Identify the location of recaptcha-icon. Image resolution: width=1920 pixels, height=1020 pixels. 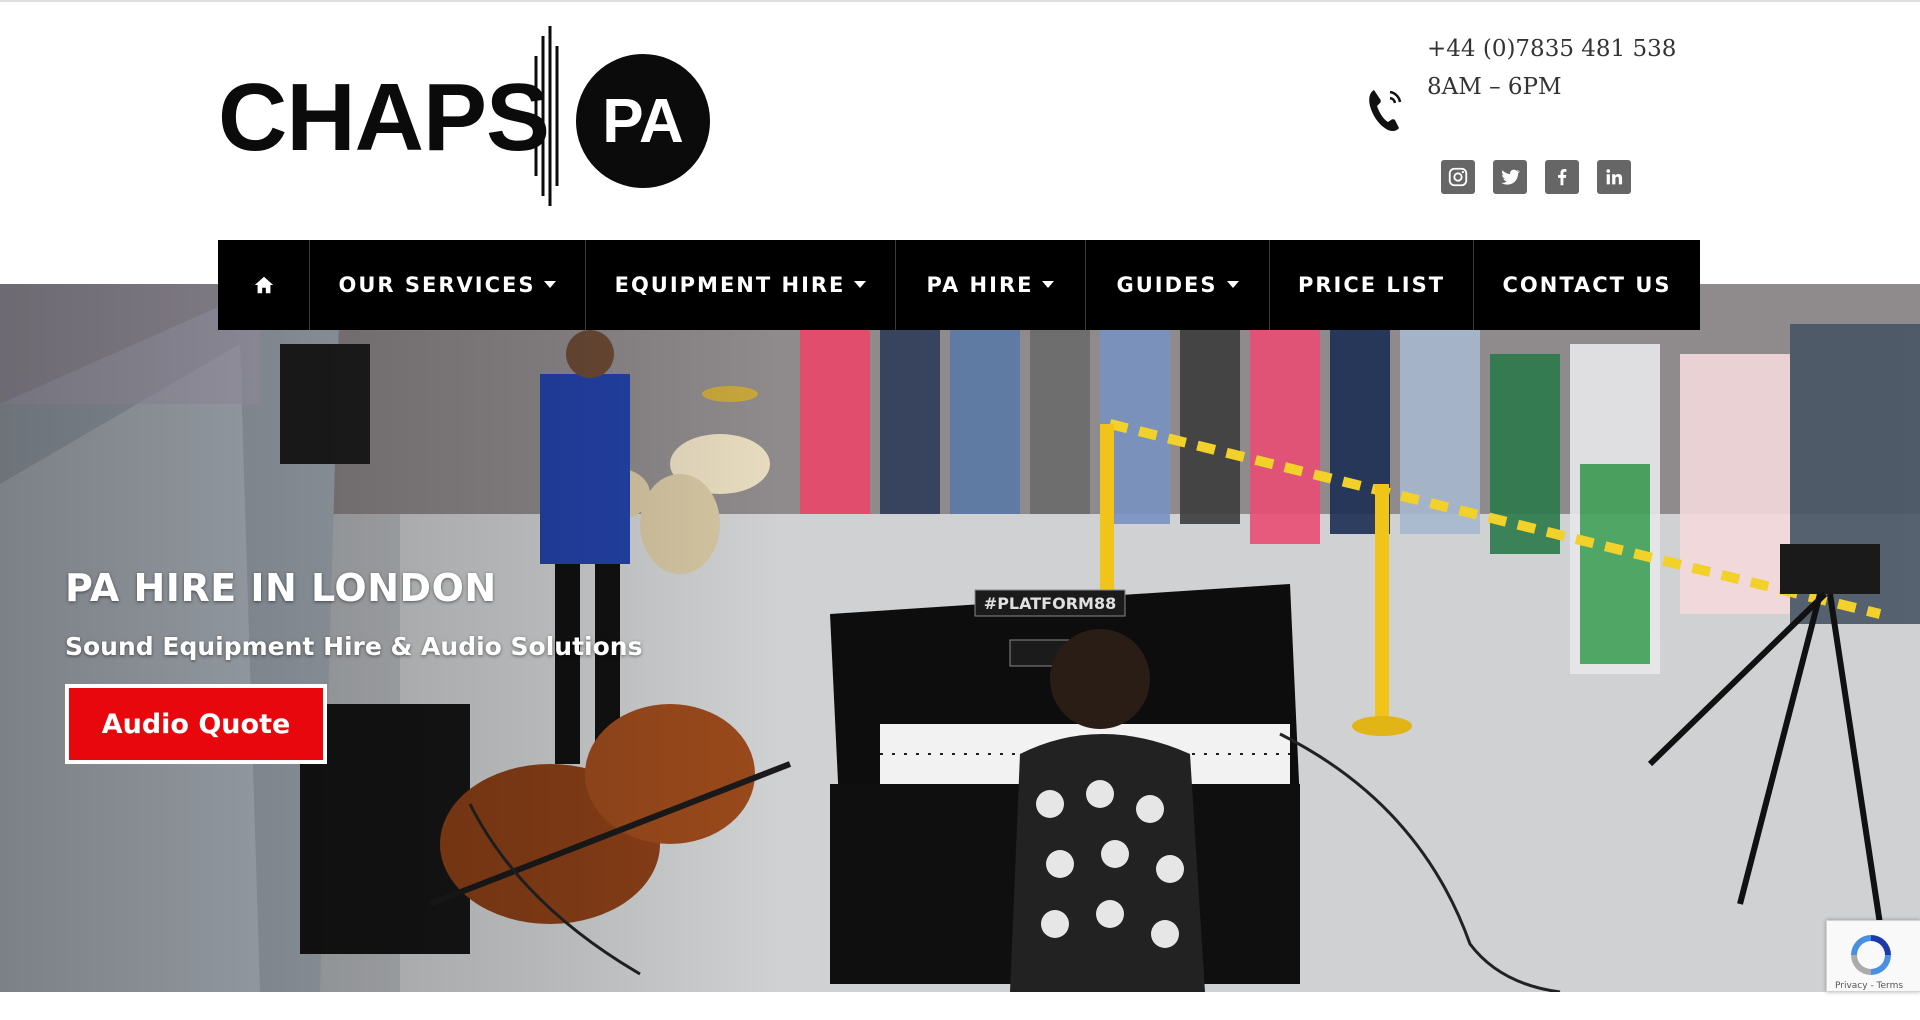
(1871, 955).